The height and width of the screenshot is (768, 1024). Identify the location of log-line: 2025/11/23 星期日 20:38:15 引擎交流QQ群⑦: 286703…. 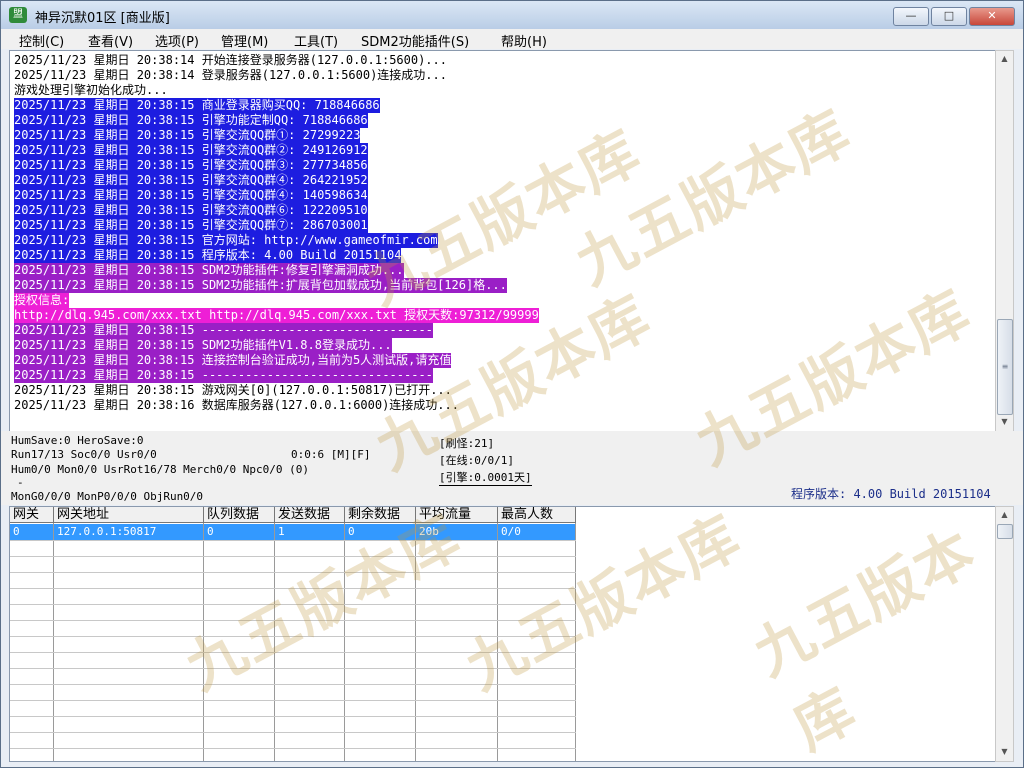
(191, 225).